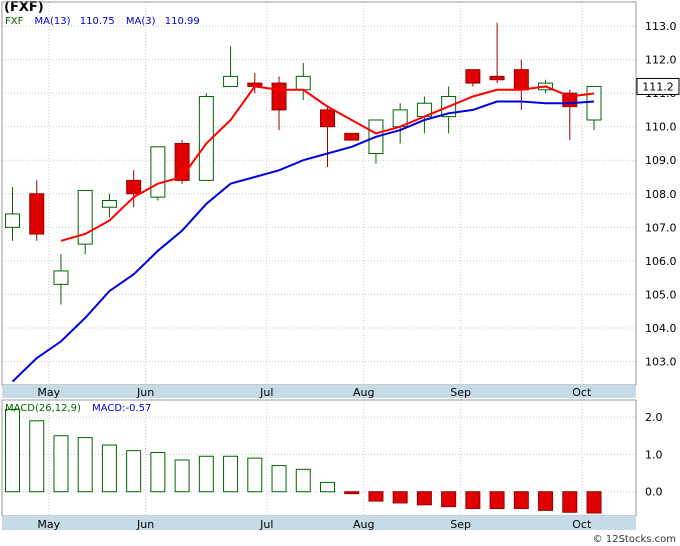 The height and width of the screenshot is (546, 680). What do you see at coordinates (145, 392) in the screenshot?
I see `price-x-tick-label: Jun` at bounding box center [145, 392].